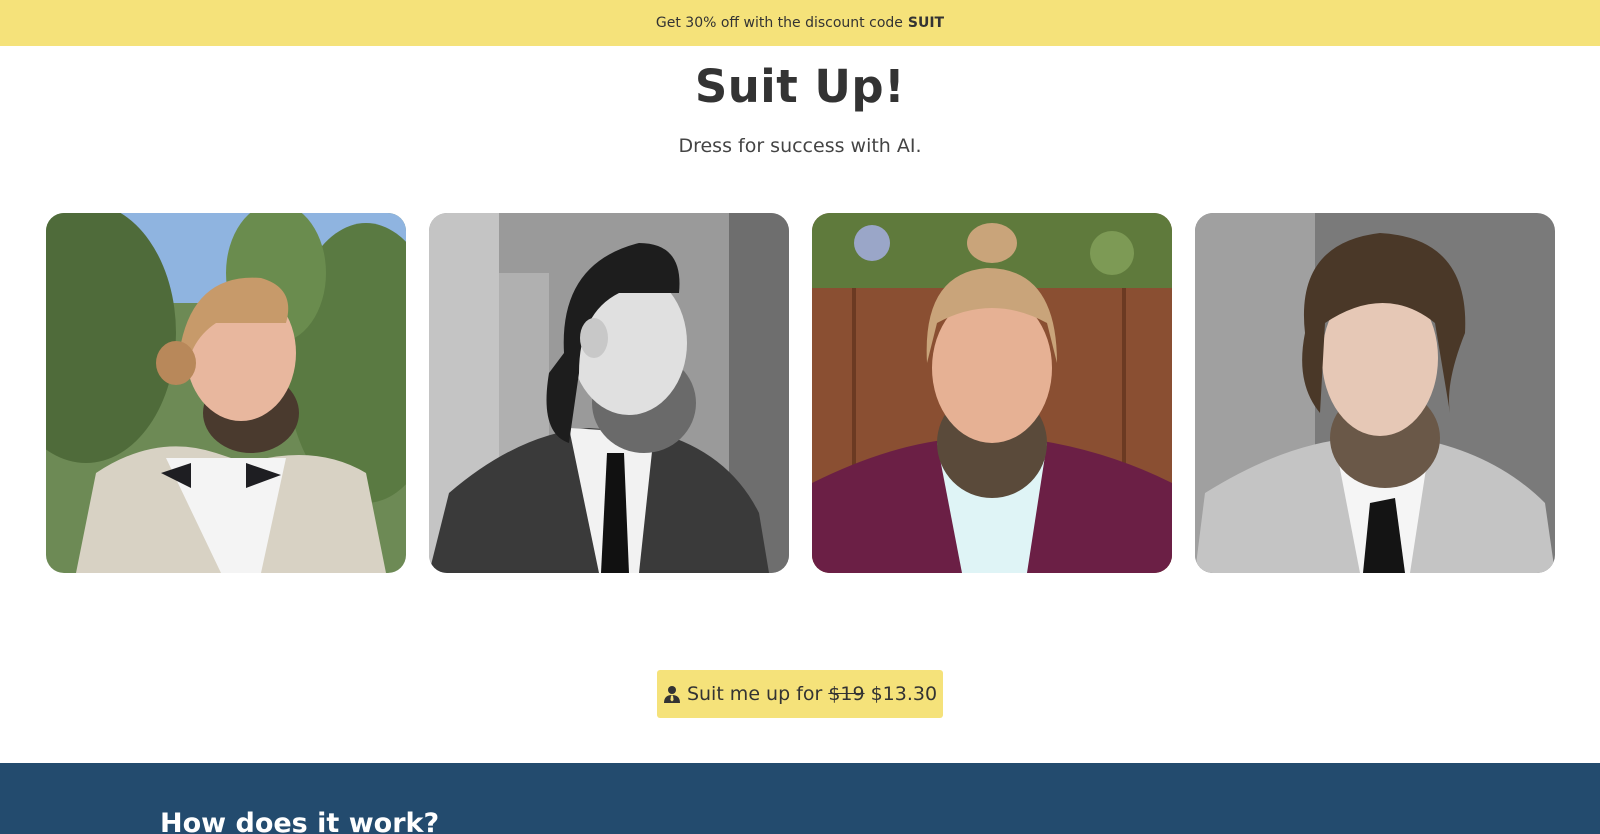 The image size is (1600, 834). I want to click on suit-me-up-button: Suit me up for $19 $13.30, so click(800, 694).